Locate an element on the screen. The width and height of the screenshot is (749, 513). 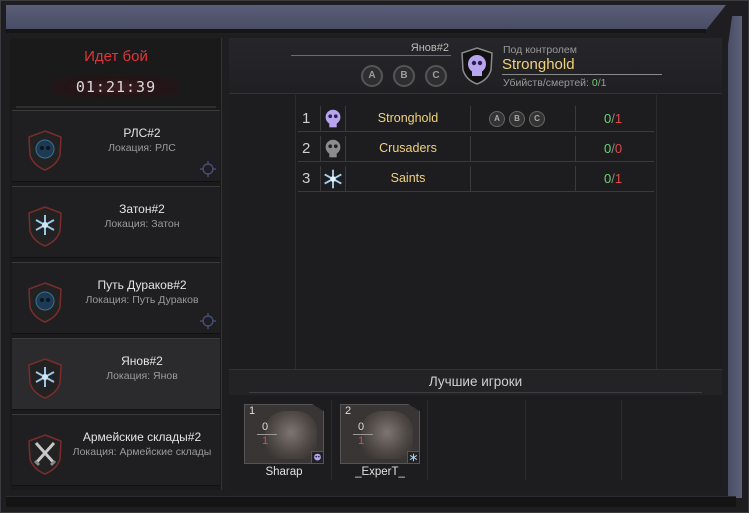
best-player-card: 2 0 1 _ExperT_ is located at coordinates (380, 443).